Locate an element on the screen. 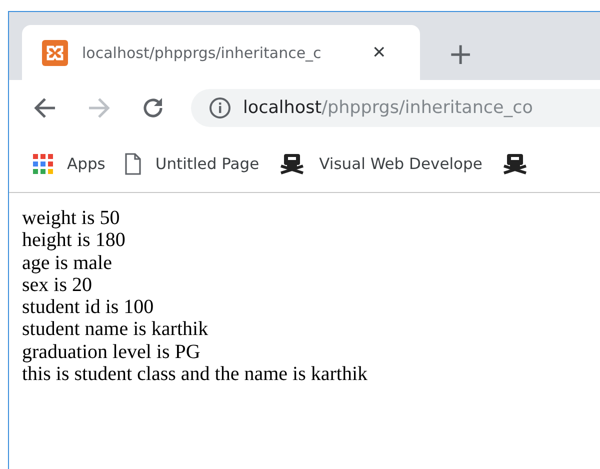 The image size is (600, 469). output-line: student name is karthik is located at coordinates (115, 329).